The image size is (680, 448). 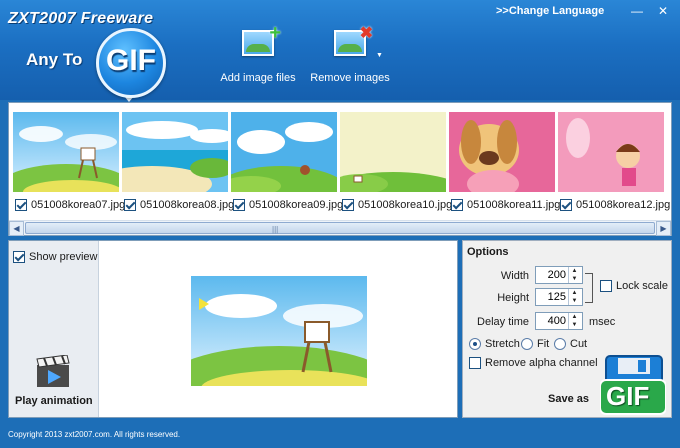 What do you see at coordinates (350, 58) in the screenshot?
I see `remove-images-button: ✖ ▼ Remove images` at bounding box center [350, 58].